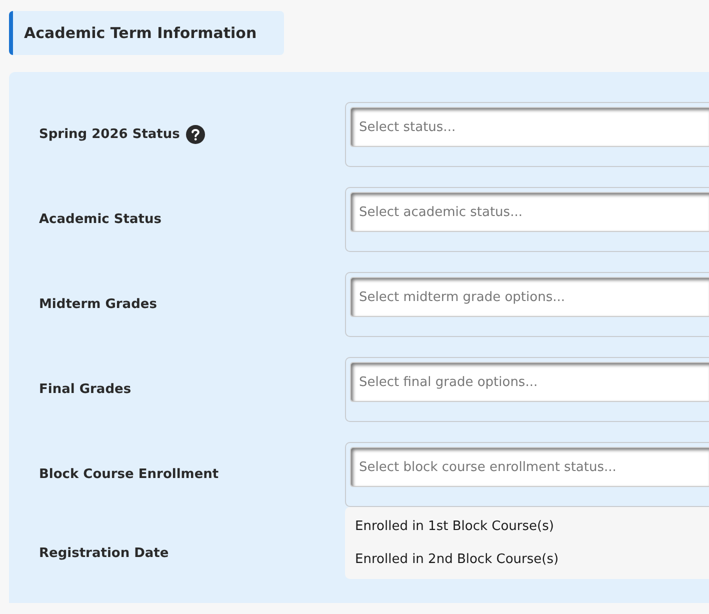  What do you see at coordinates (85, 389) in the screenshot?
I see `field-label: Final Grades` at bounding box center [85, 389].